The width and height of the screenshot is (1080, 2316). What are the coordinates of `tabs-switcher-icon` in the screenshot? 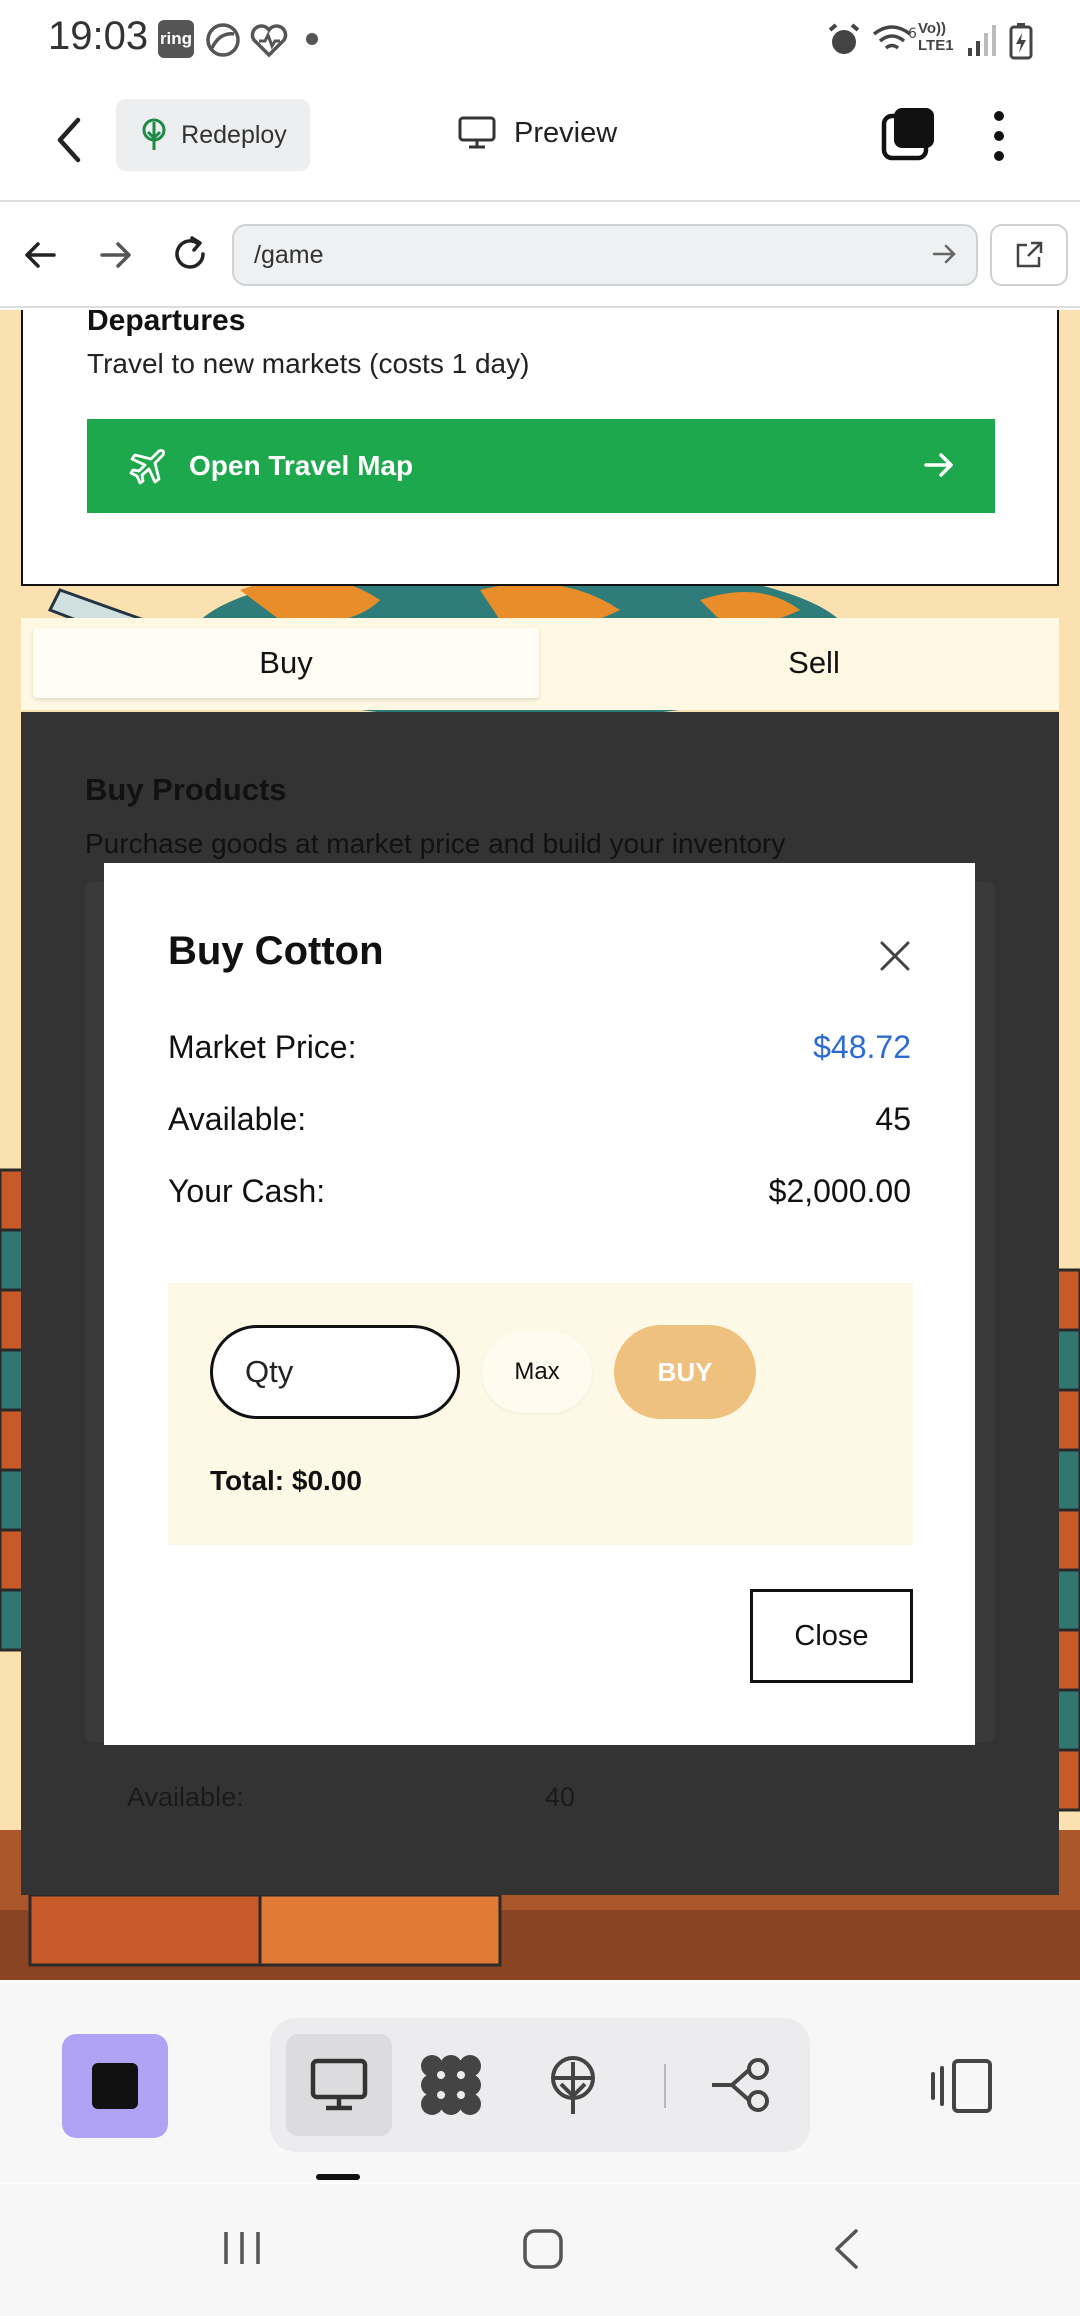 It's located at (908, 134).